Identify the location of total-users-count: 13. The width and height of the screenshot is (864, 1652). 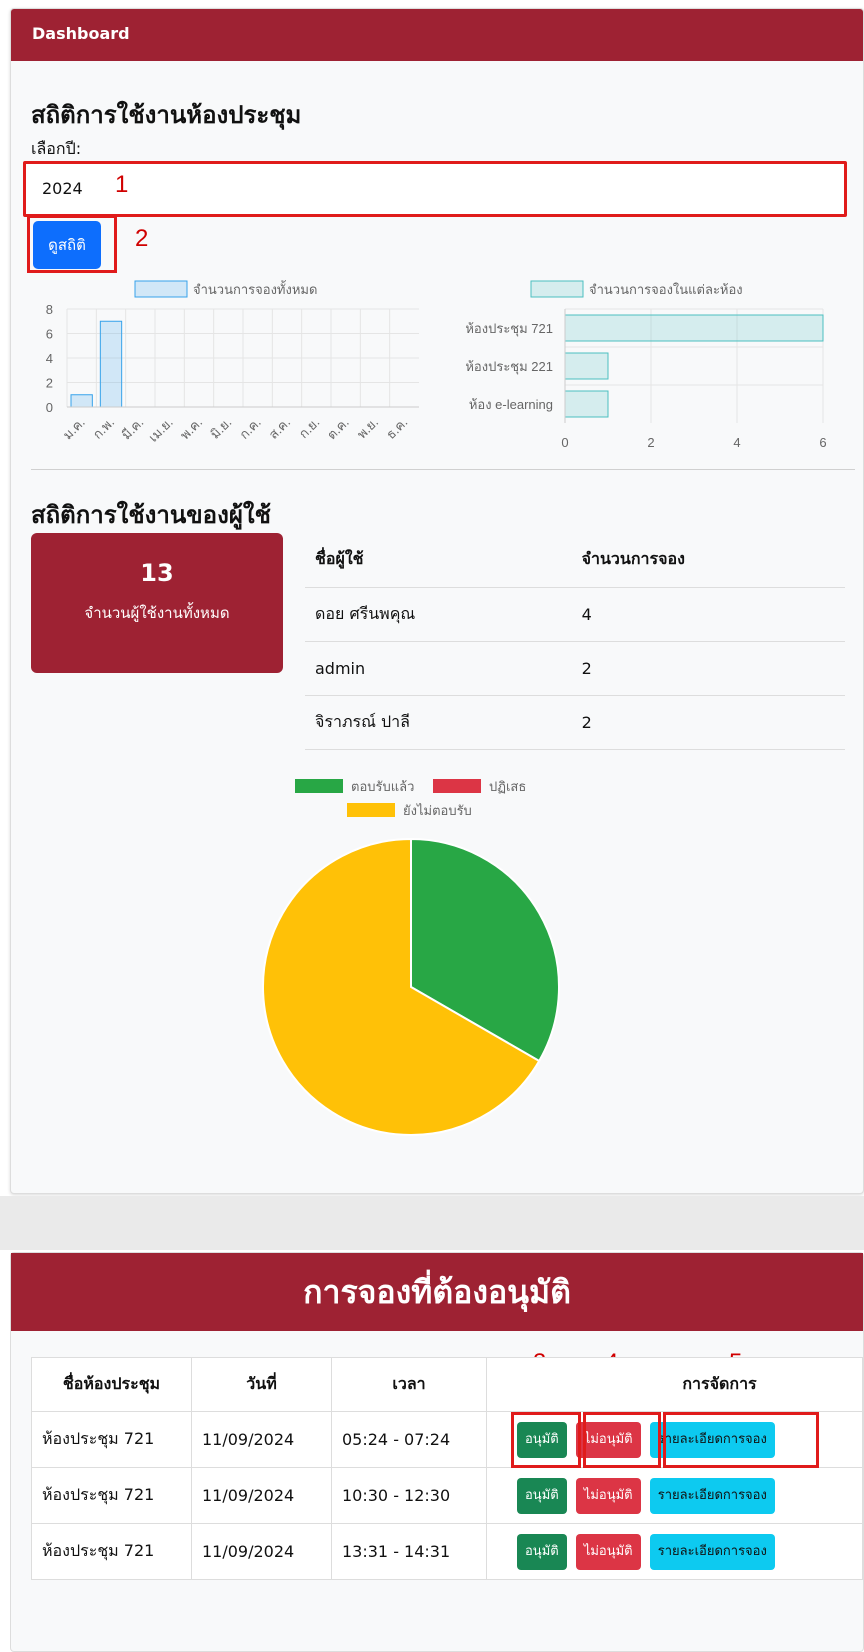
(157, 573).